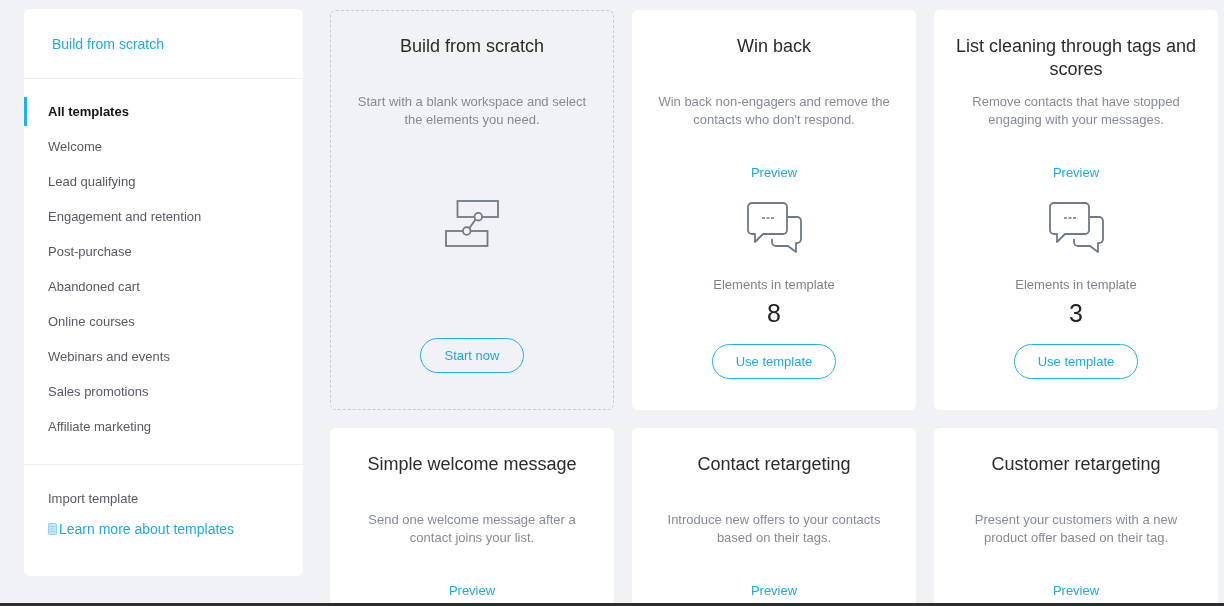 The image size is (1224, 606). Describe the element at coordinates (774, 46) in the screenshot. I see `card-title: Win back` at that location.